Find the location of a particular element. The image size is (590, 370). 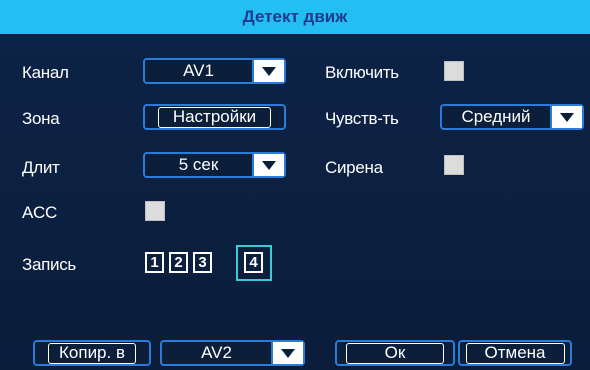

copy-target-select: AV2 is located at coordinates (232, 353).